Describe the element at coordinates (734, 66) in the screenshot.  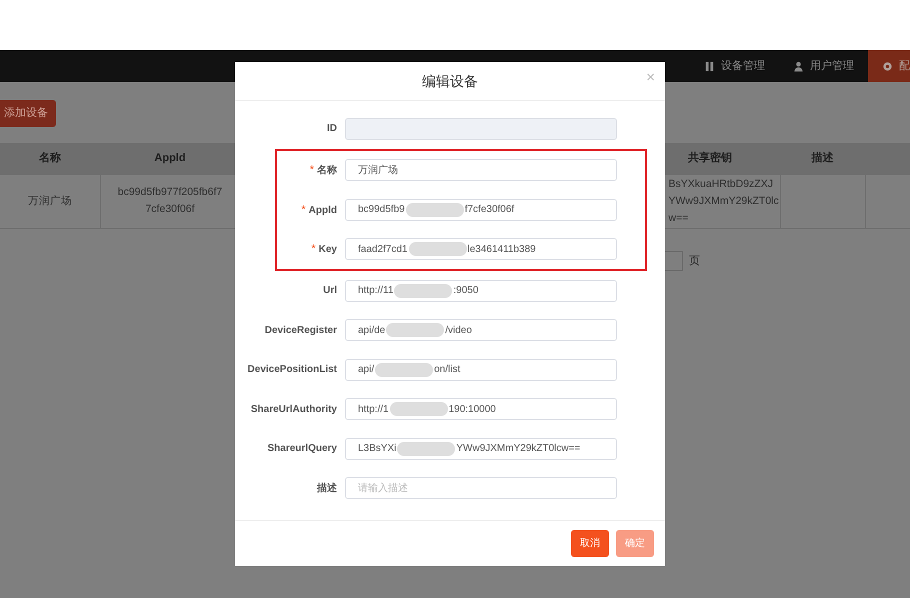
I see `nav-item: 设备管理` at that location.